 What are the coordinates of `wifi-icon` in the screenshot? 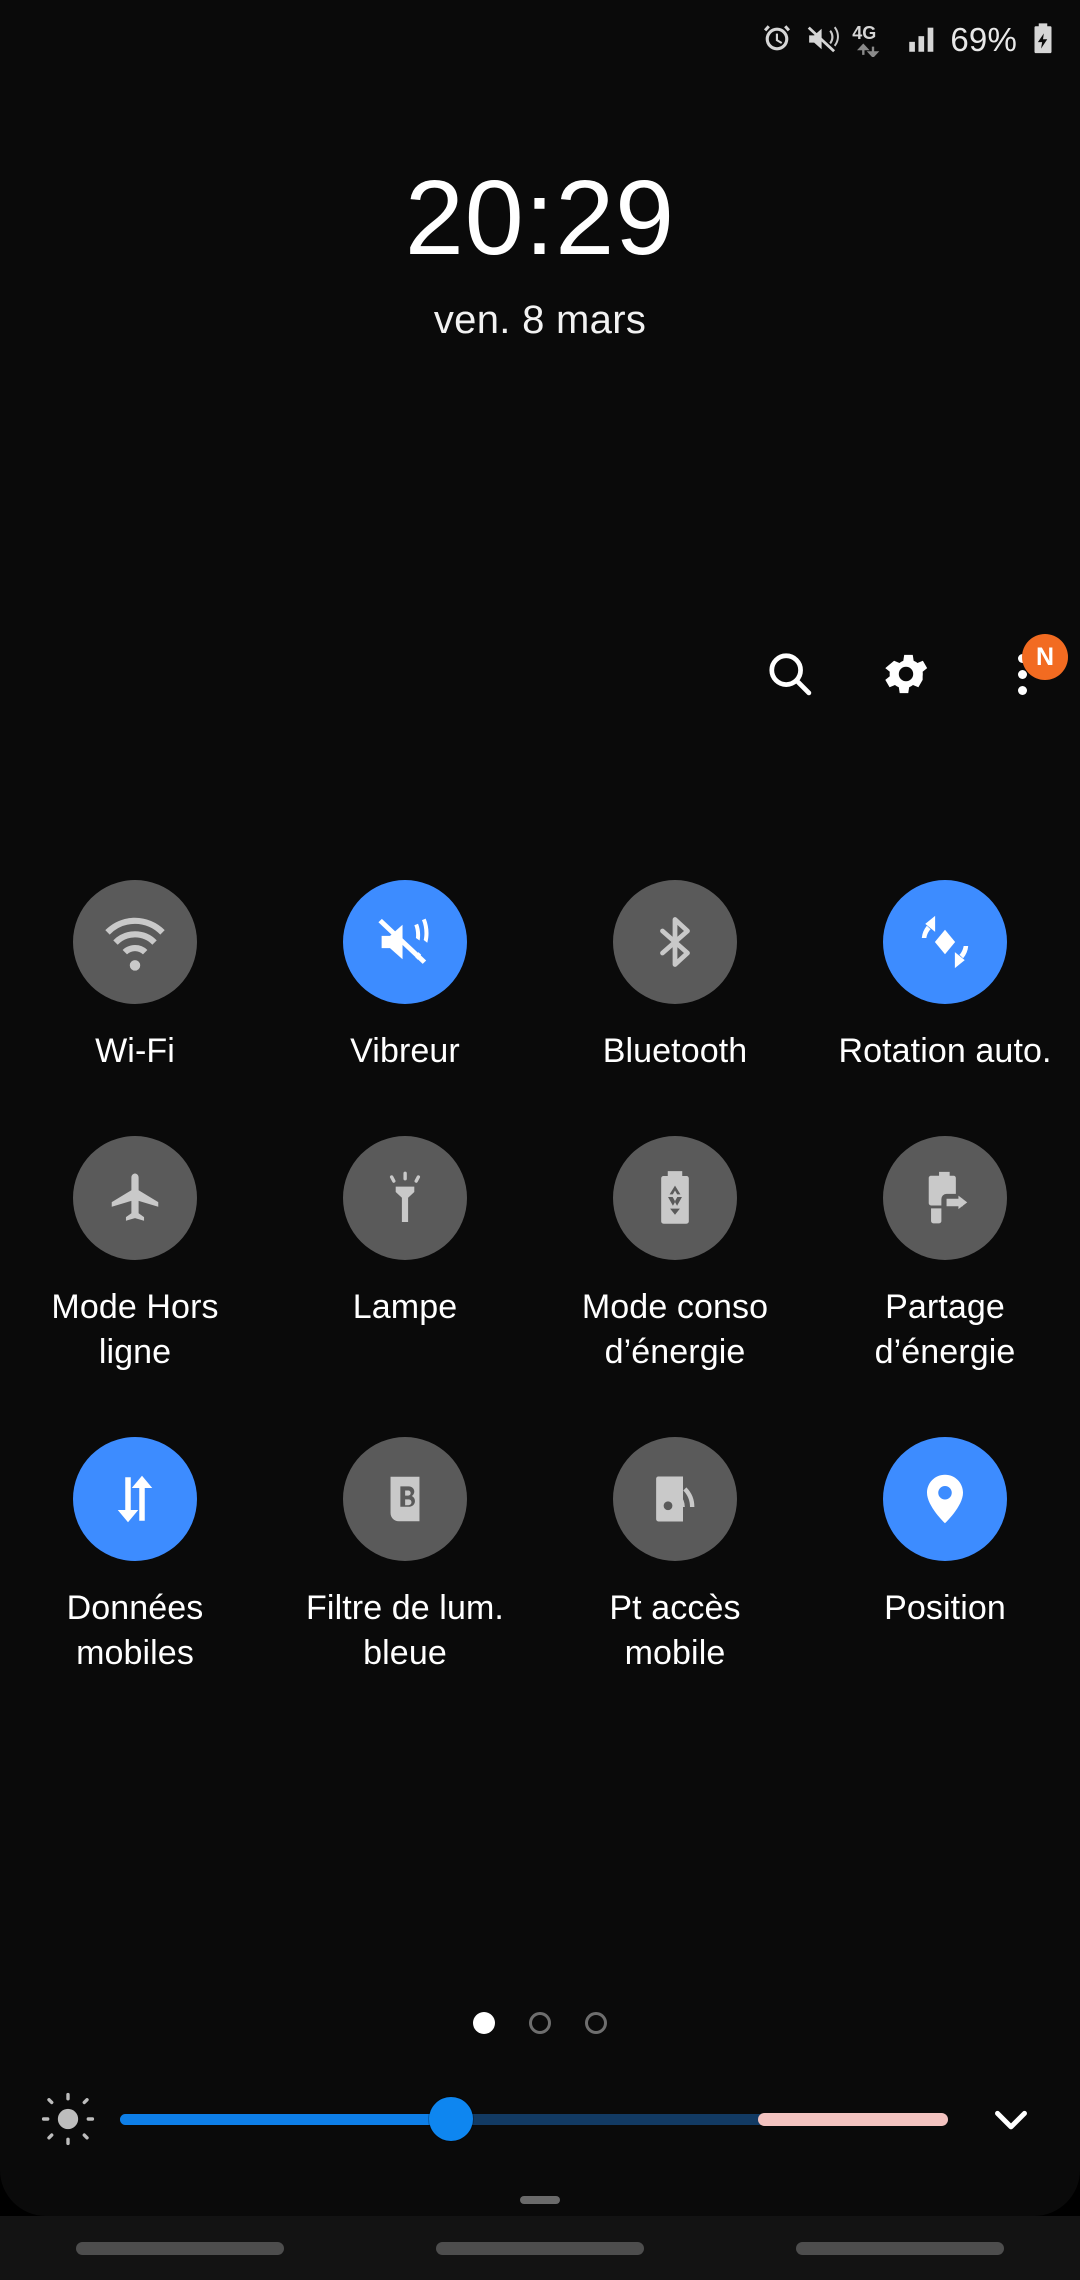 It's located at (135, 942).